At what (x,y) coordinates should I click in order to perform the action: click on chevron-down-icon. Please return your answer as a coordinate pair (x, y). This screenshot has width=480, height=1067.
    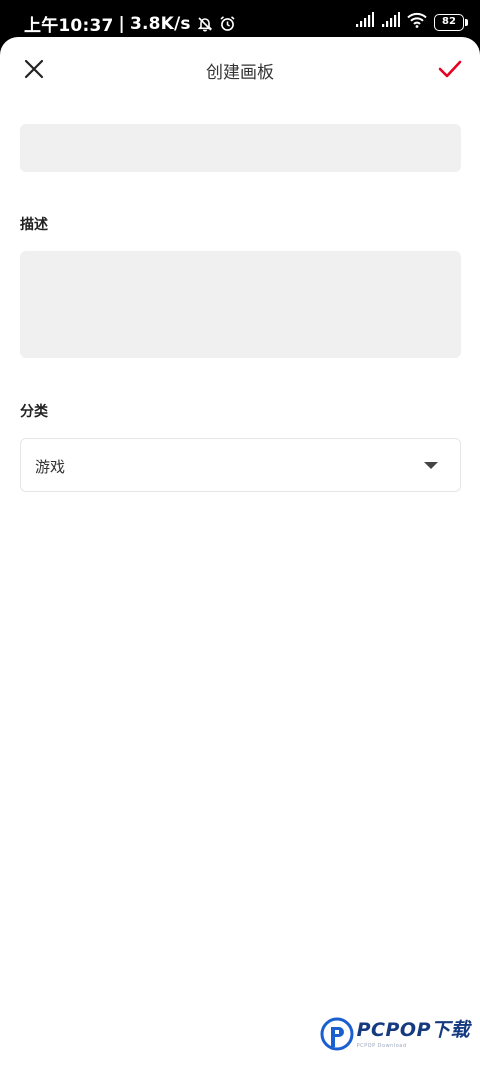
    Looking at the image, I should click on (431, 465).